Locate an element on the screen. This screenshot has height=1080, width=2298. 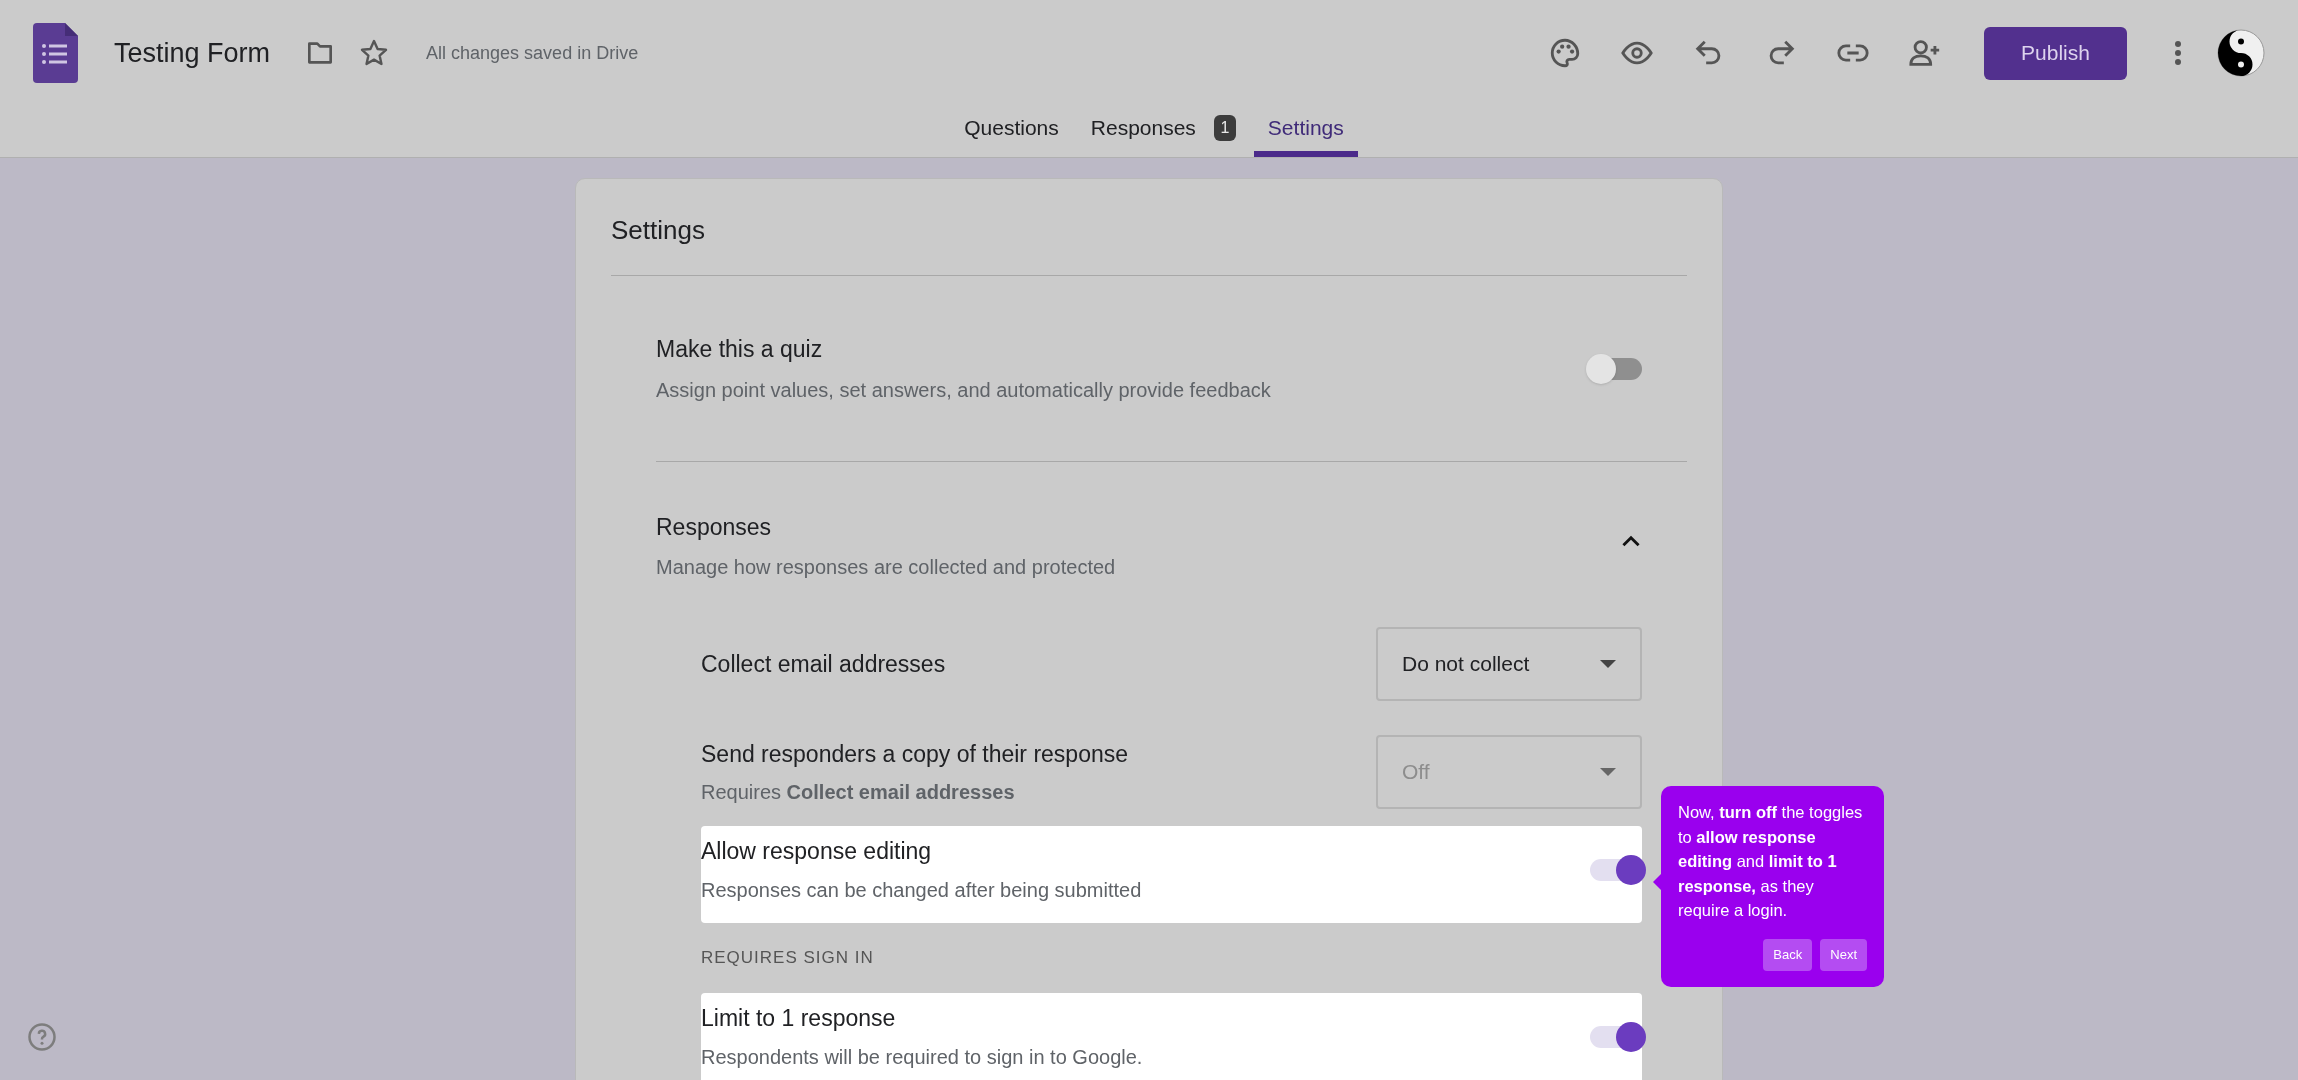
setting-title: Send responders a copy of their response is located at coordinates (915, 754).